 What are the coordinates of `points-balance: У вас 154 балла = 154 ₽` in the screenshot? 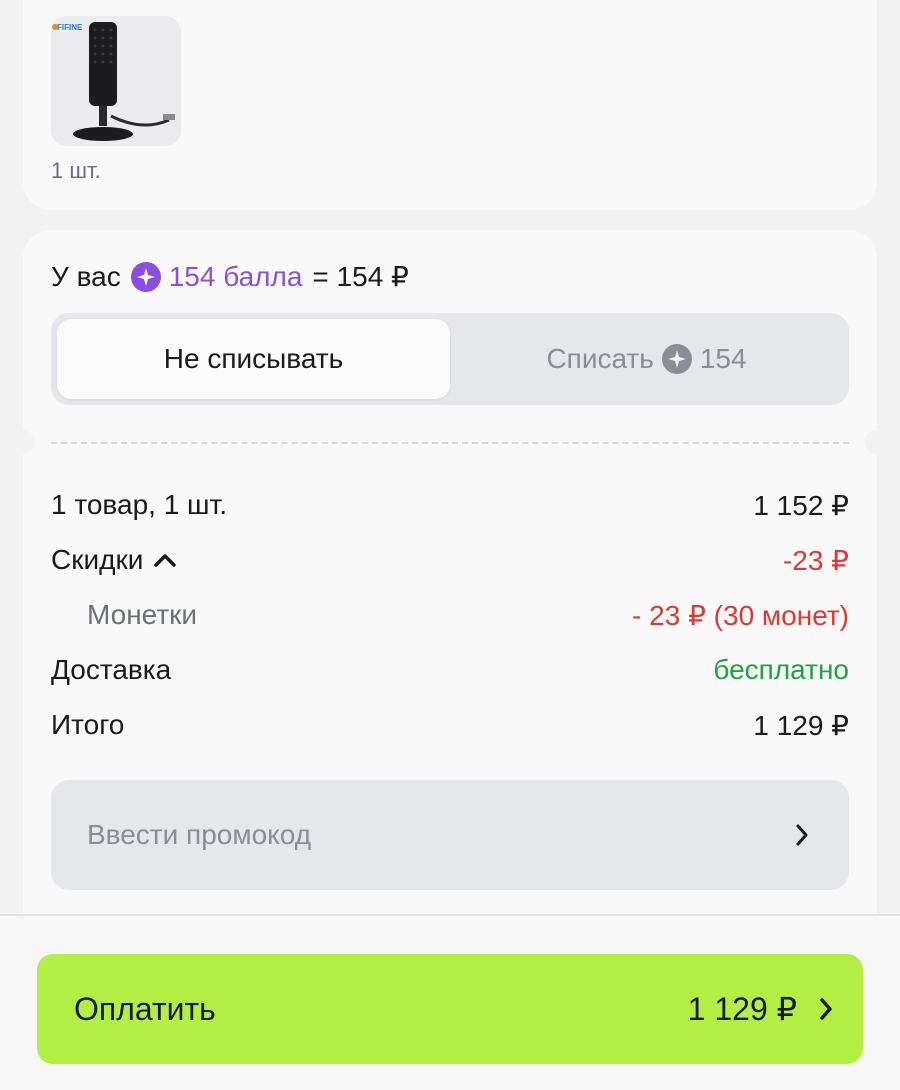 It's located at (230, 276).